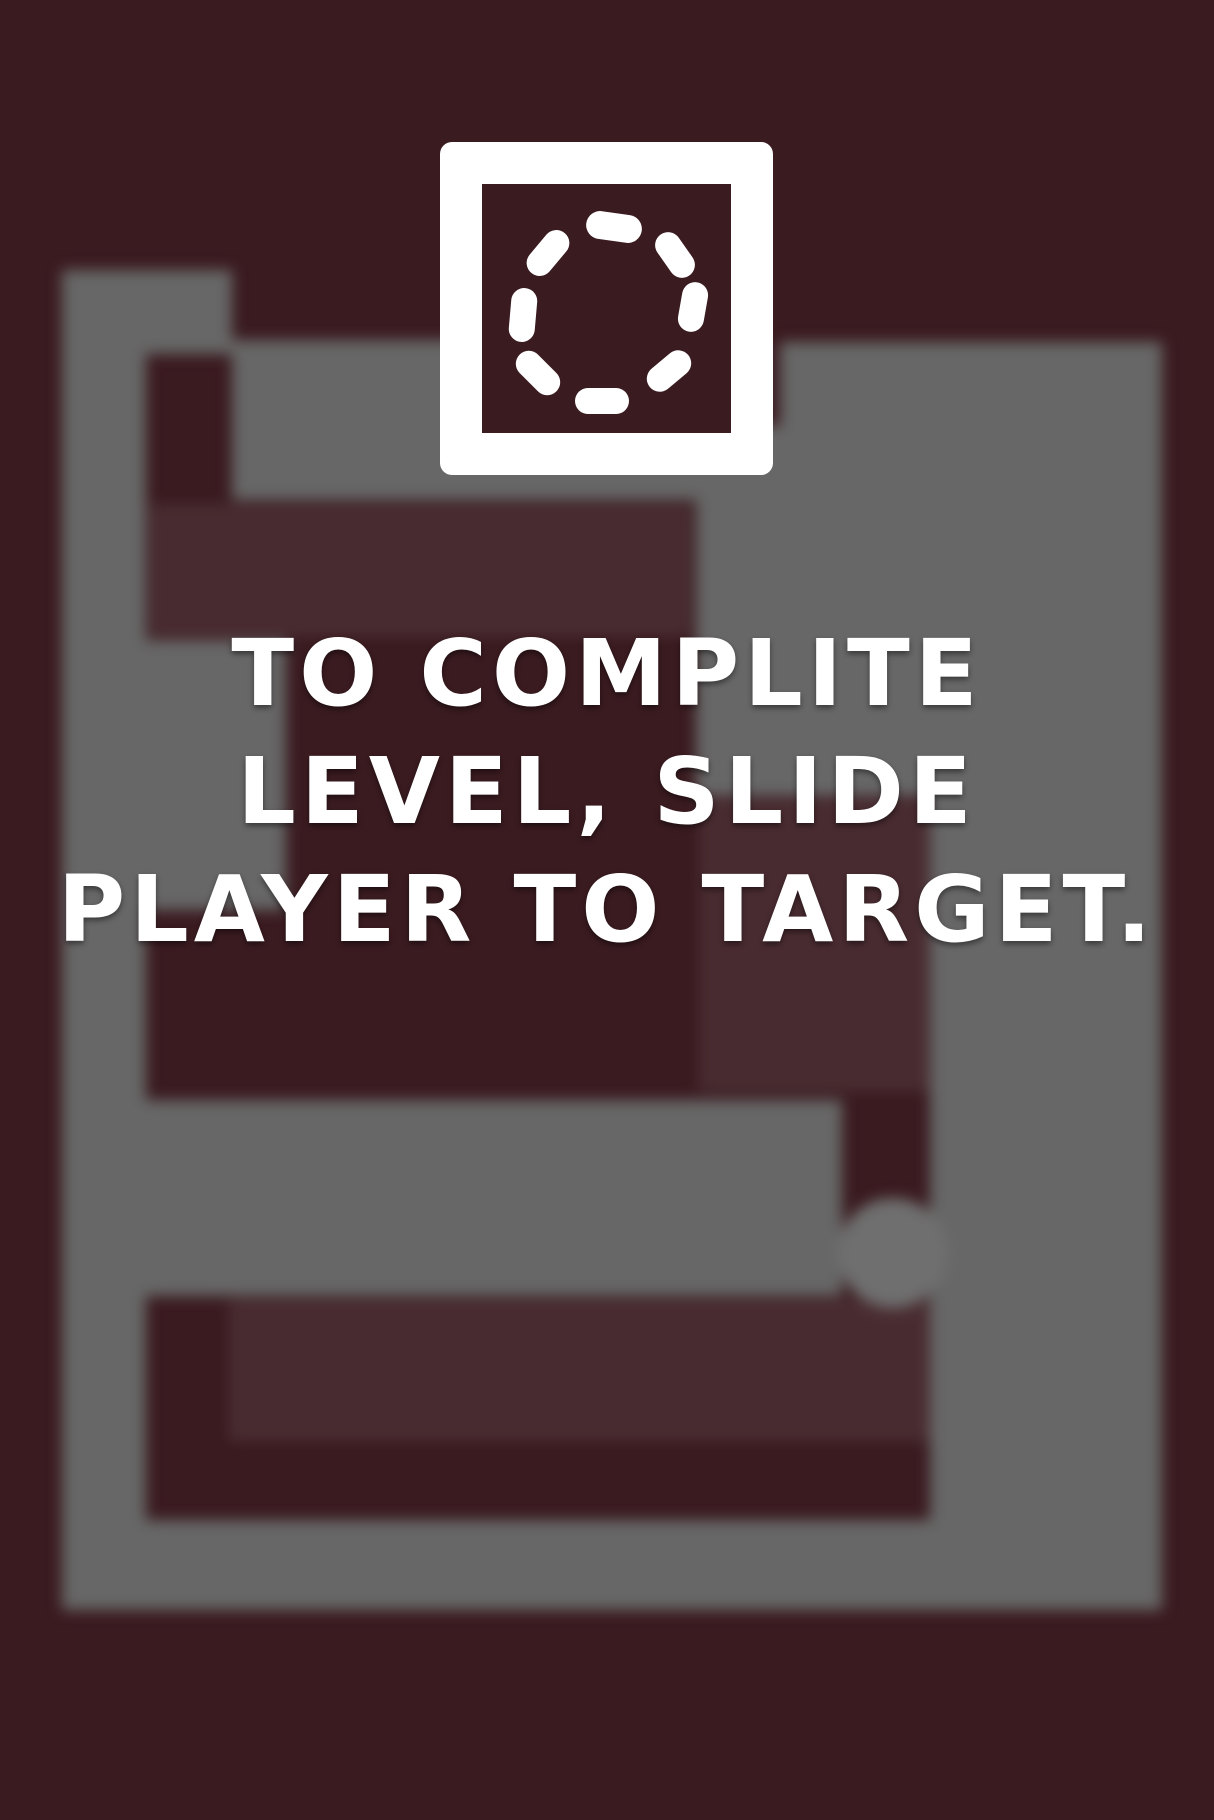  I want to click on goal-icon, so click(606, 308).